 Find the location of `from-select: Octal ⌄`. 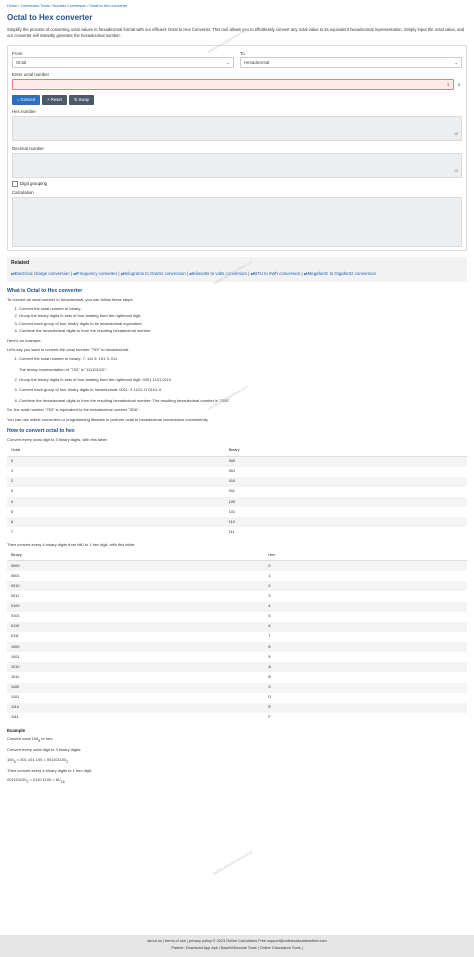

from-select: Octal ⌄ is located at coordinates (123, 63).